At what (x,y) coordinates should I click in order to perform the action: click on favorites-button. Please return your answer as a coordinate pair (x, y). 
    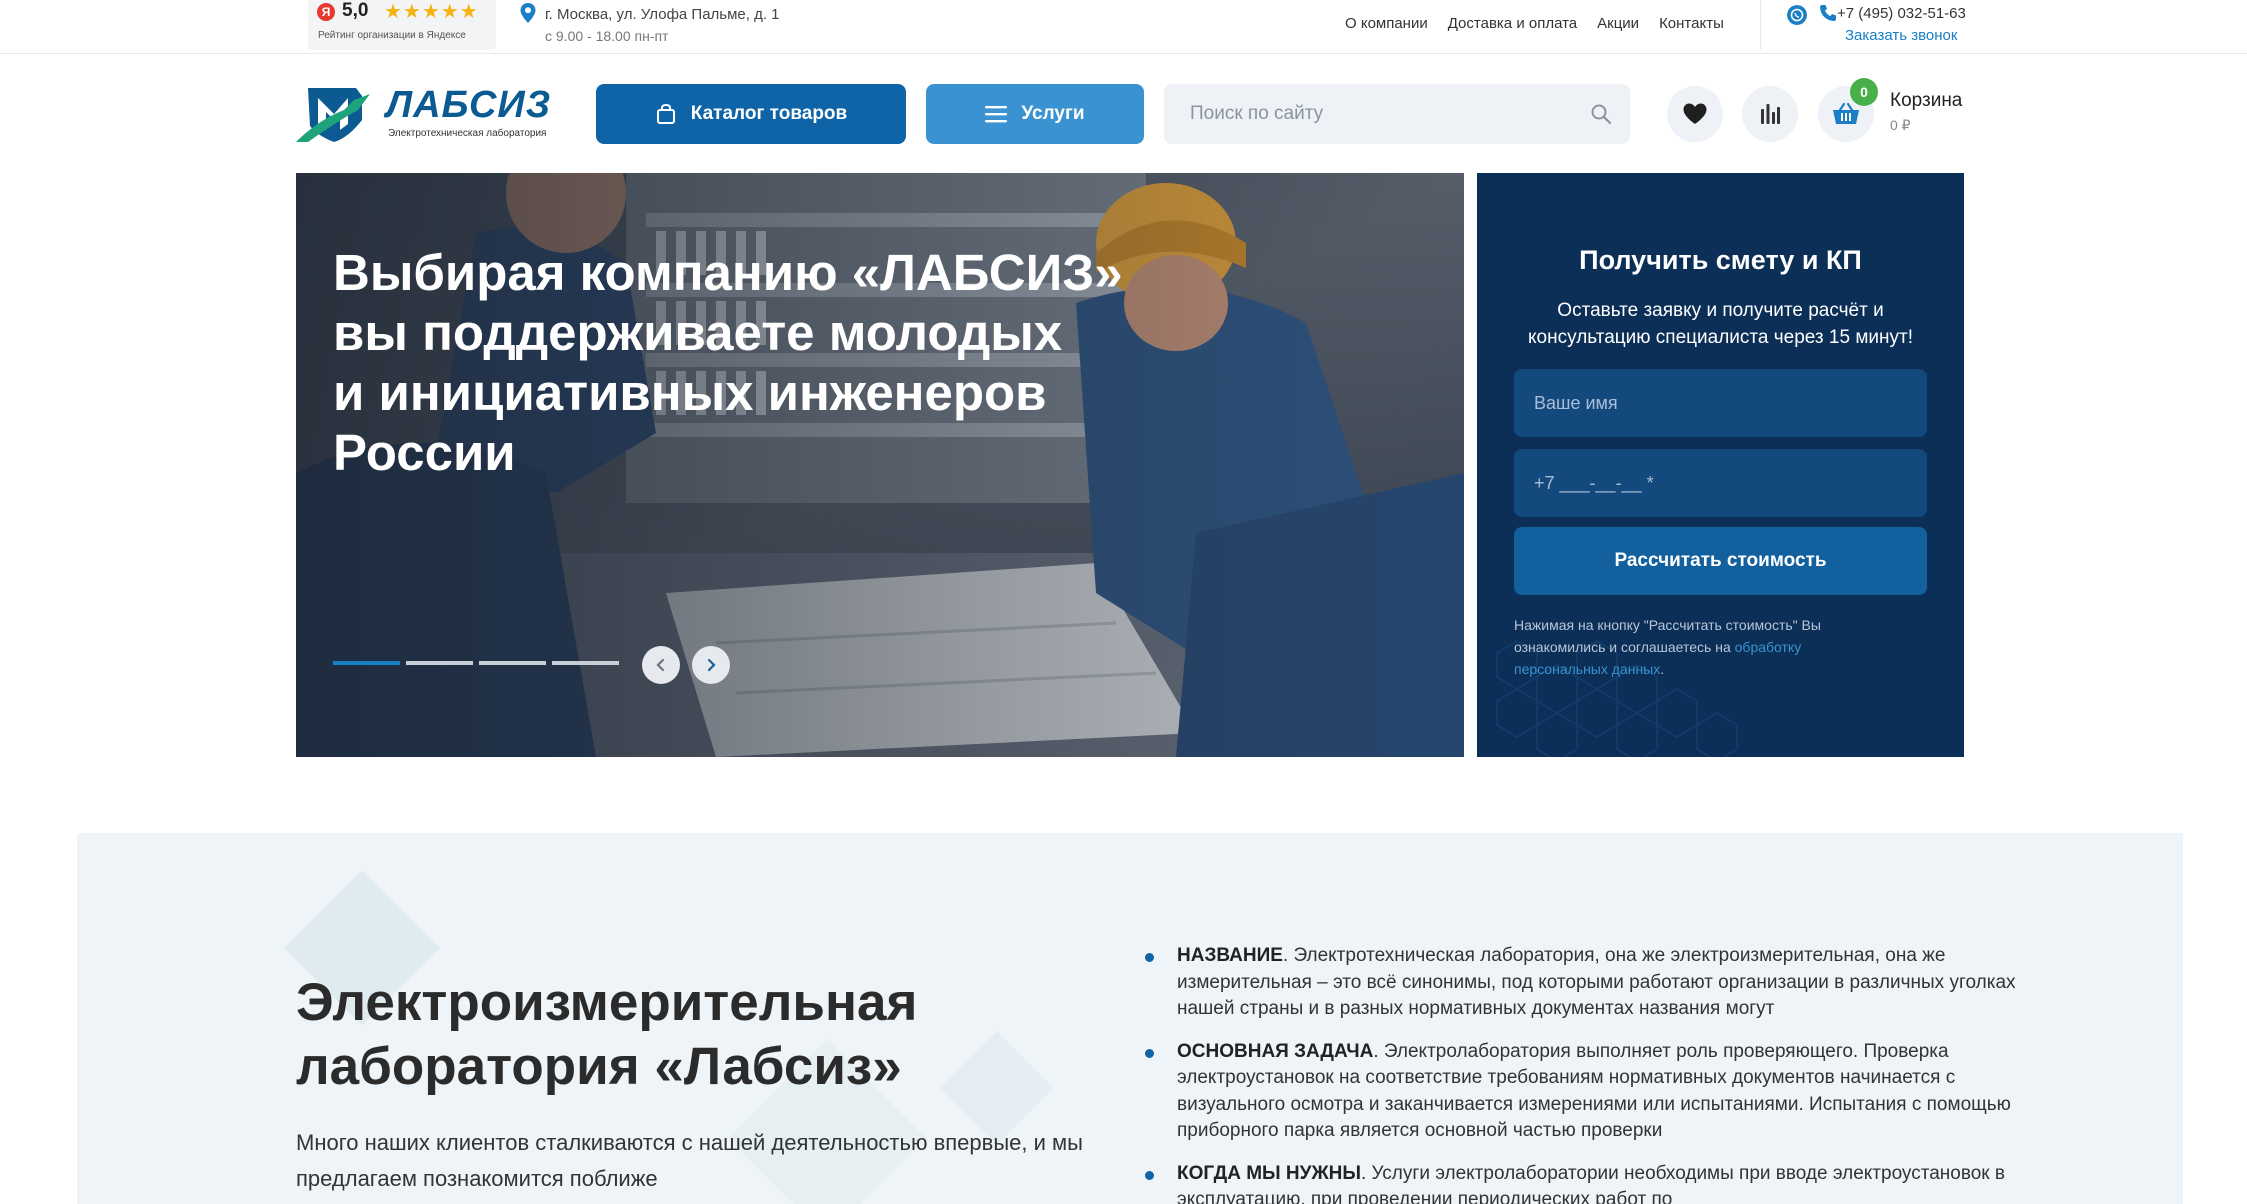
    Looking at the image, I should click on (1695, 114).